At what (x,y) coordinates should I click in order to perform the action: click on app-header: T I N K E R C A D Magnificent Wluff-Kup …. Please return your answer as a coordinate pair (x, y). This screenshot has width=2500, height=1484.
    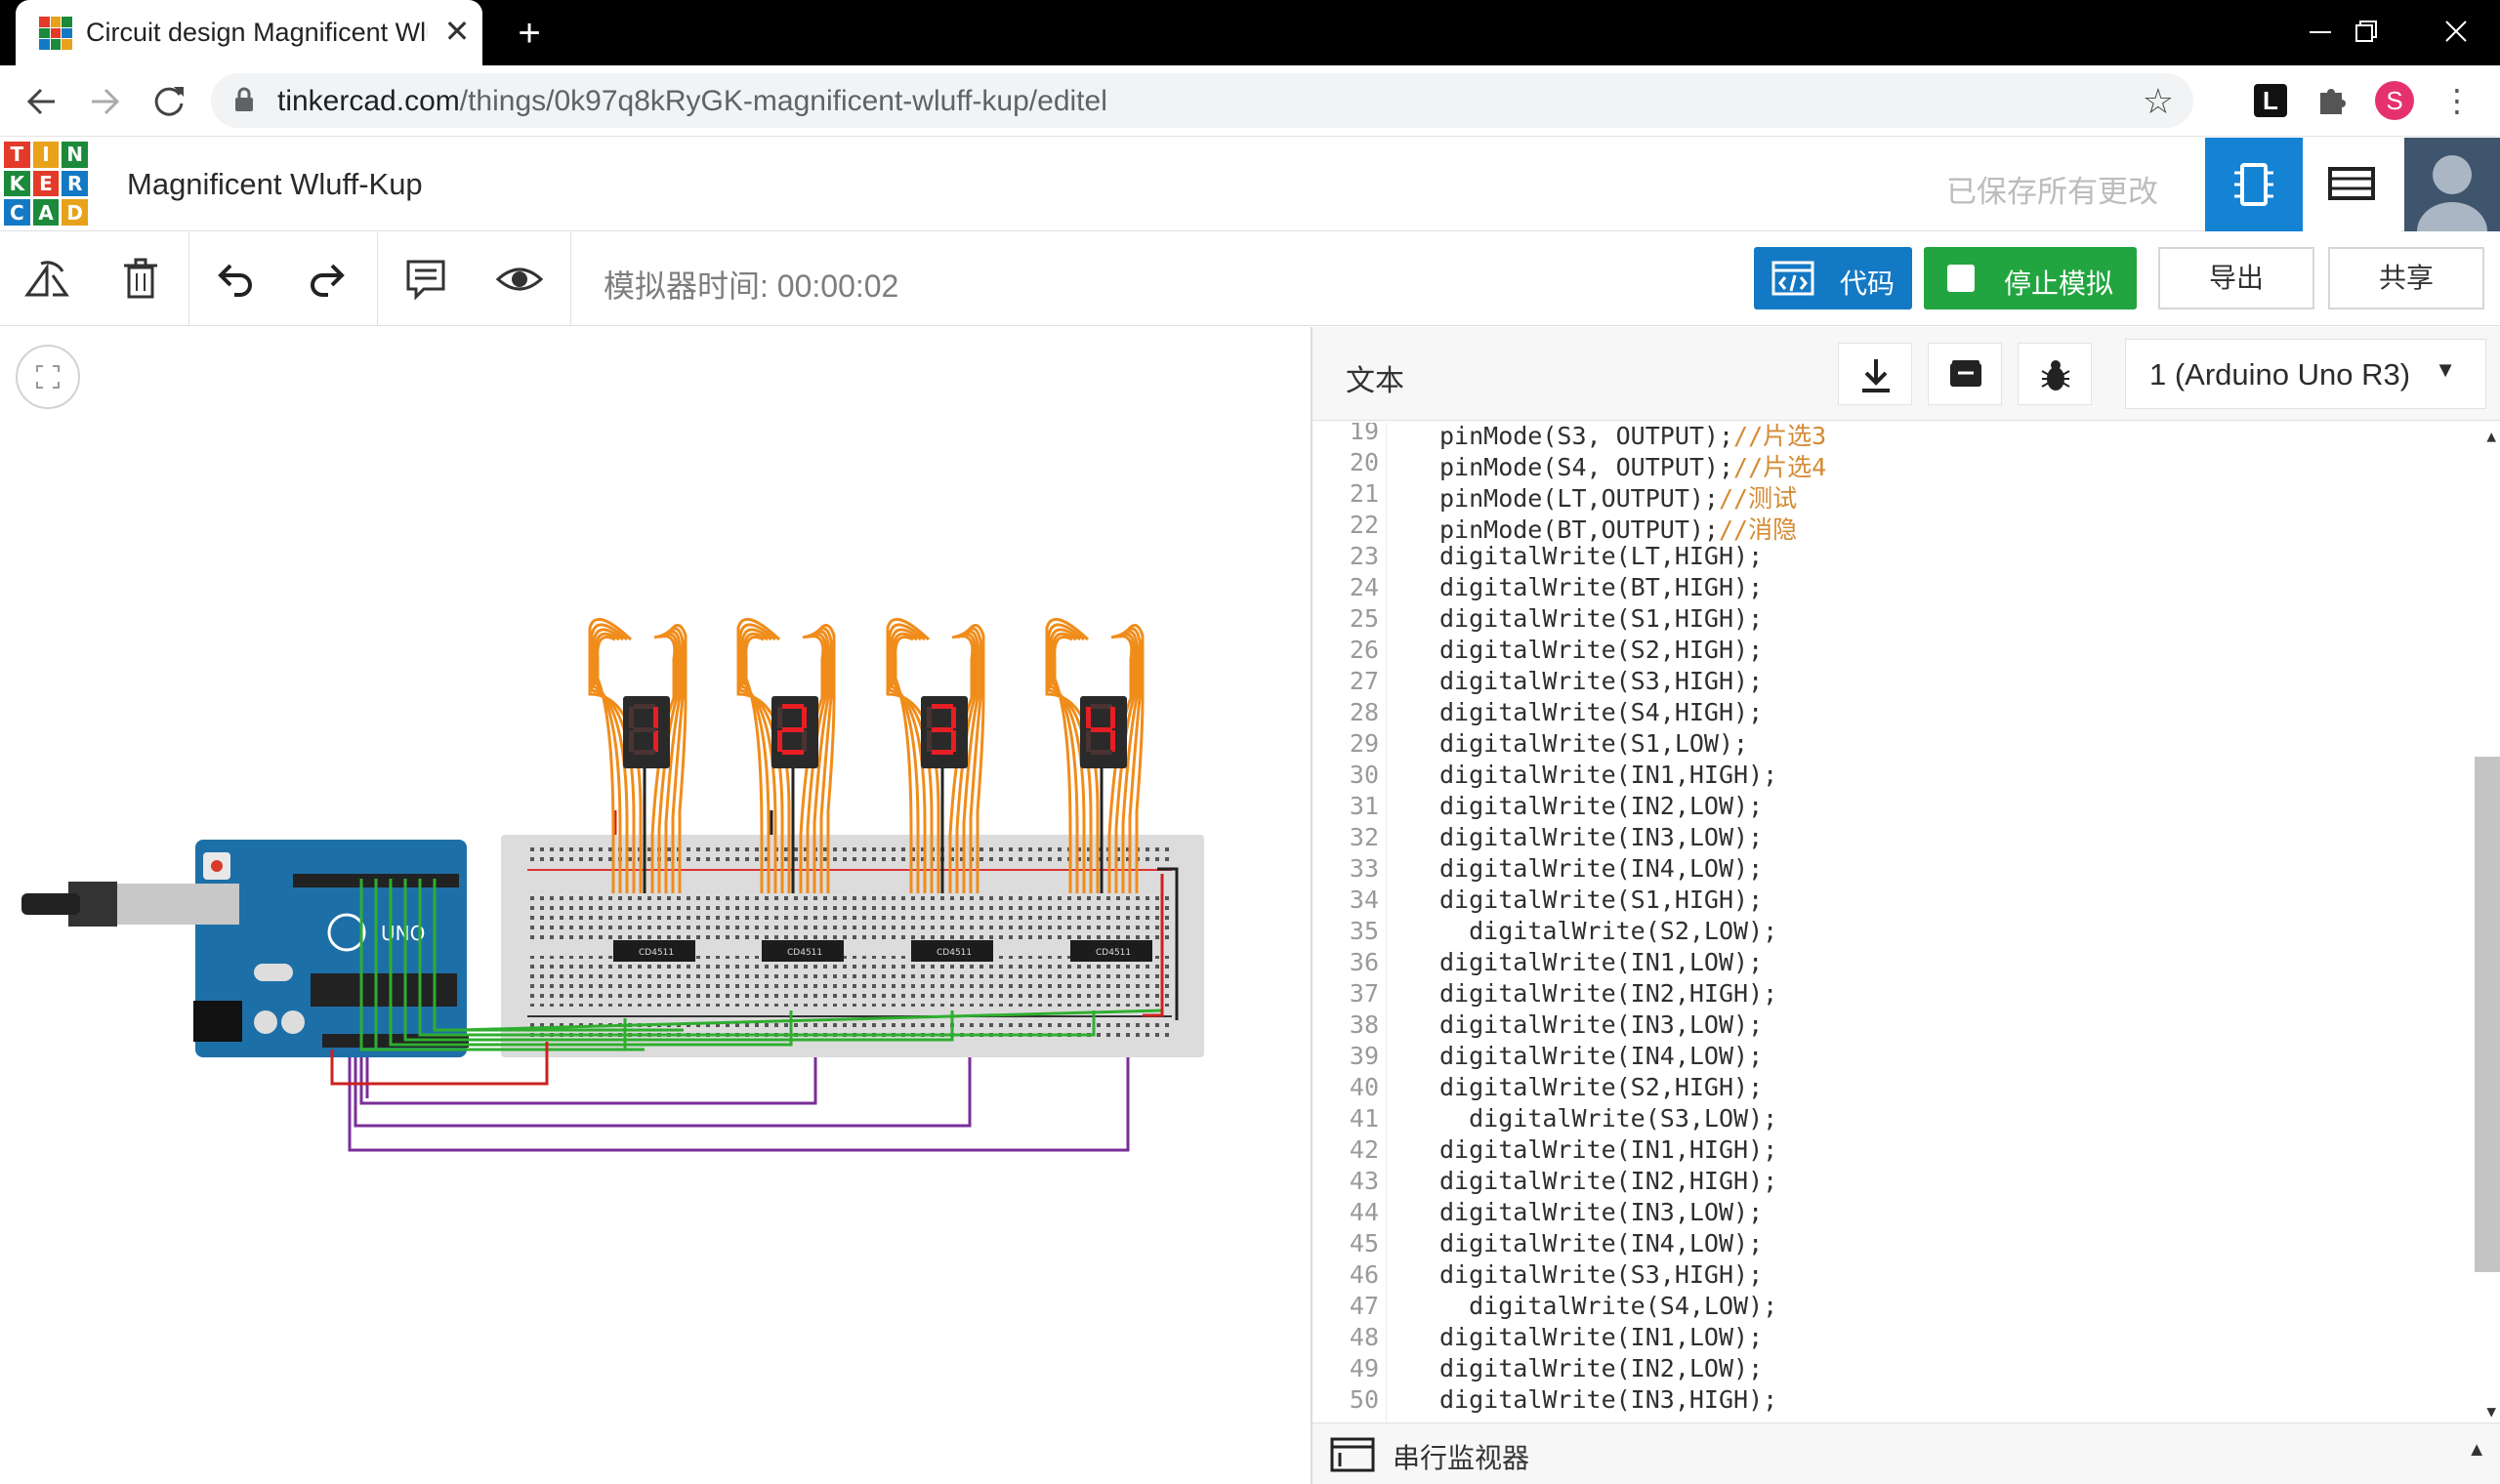
    Looking at the image, I should click on (1250, 184).